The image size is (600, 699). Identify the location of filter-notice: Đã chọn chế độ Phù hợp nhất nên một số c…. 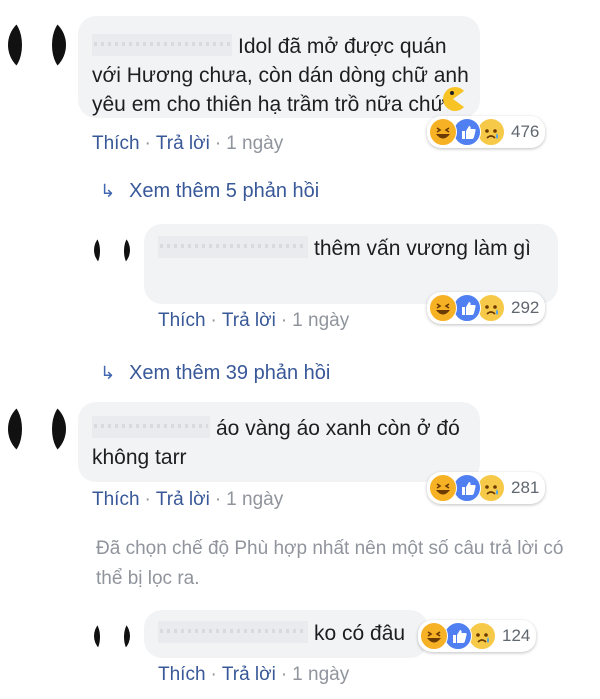
(330, 563).